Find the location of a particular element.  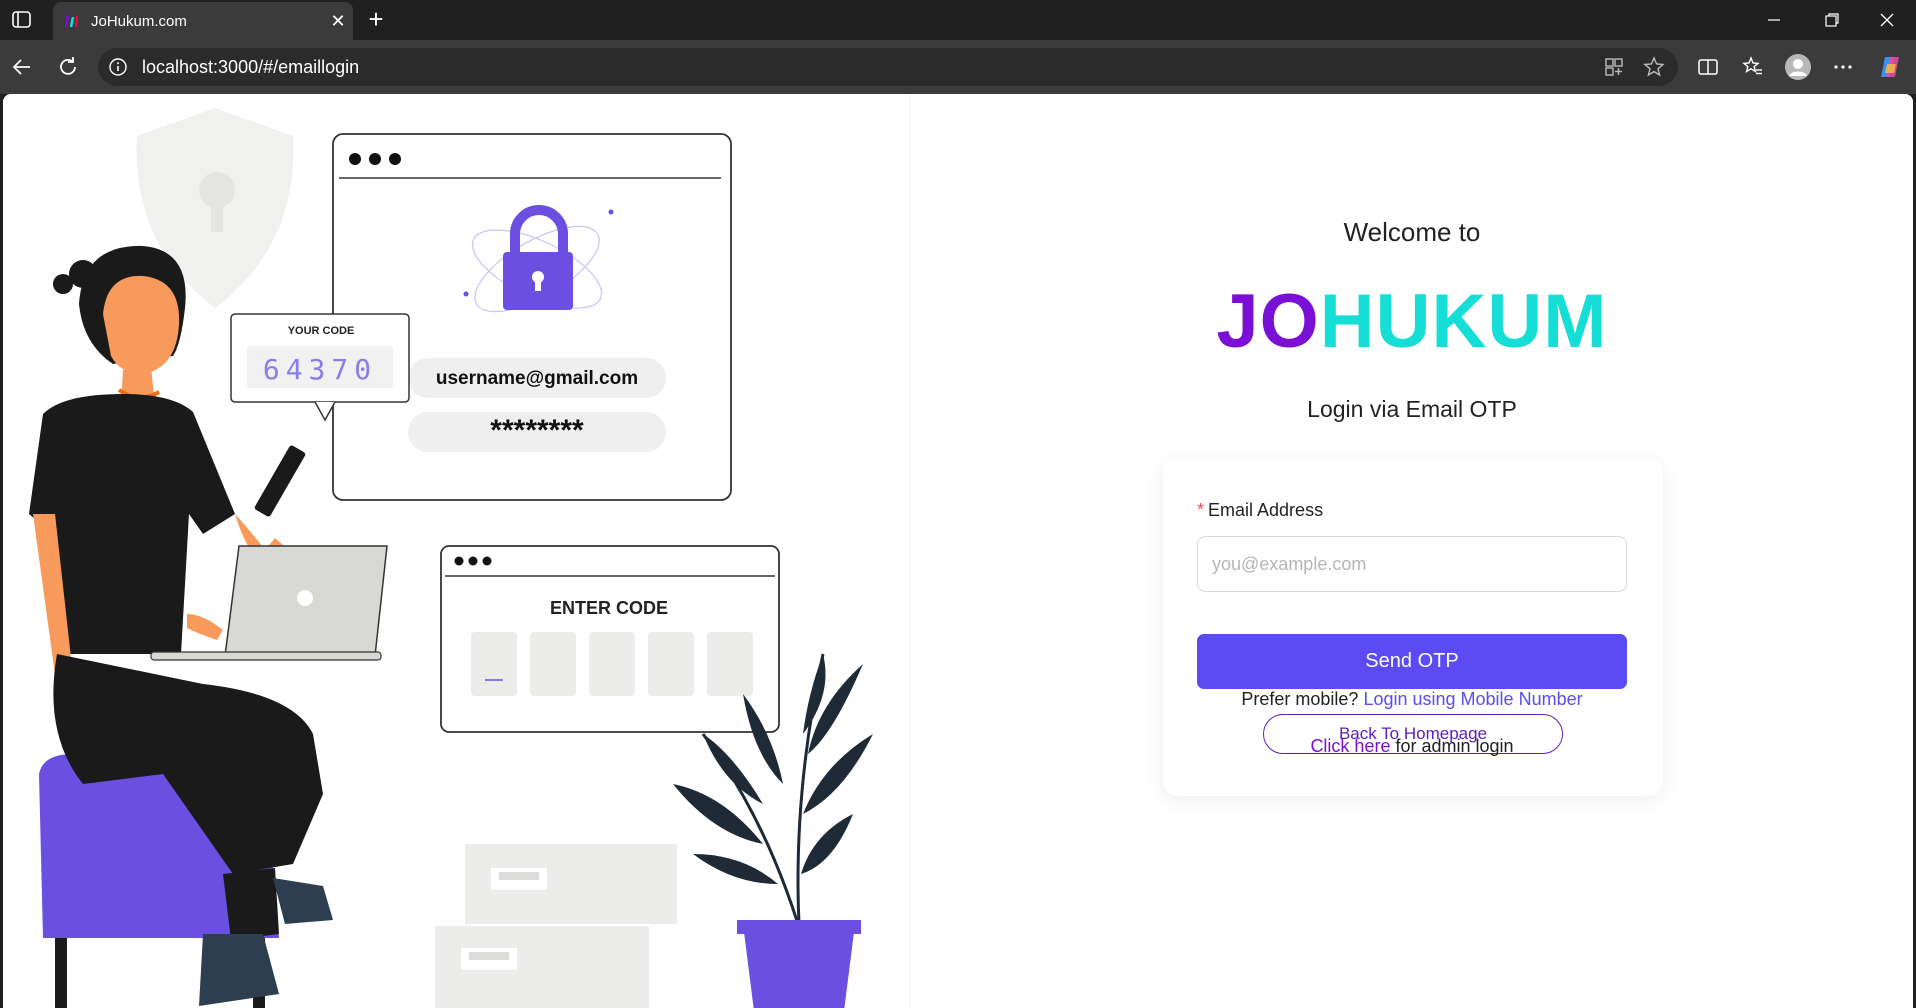

restore-button is located at coordinates (1832, 20).